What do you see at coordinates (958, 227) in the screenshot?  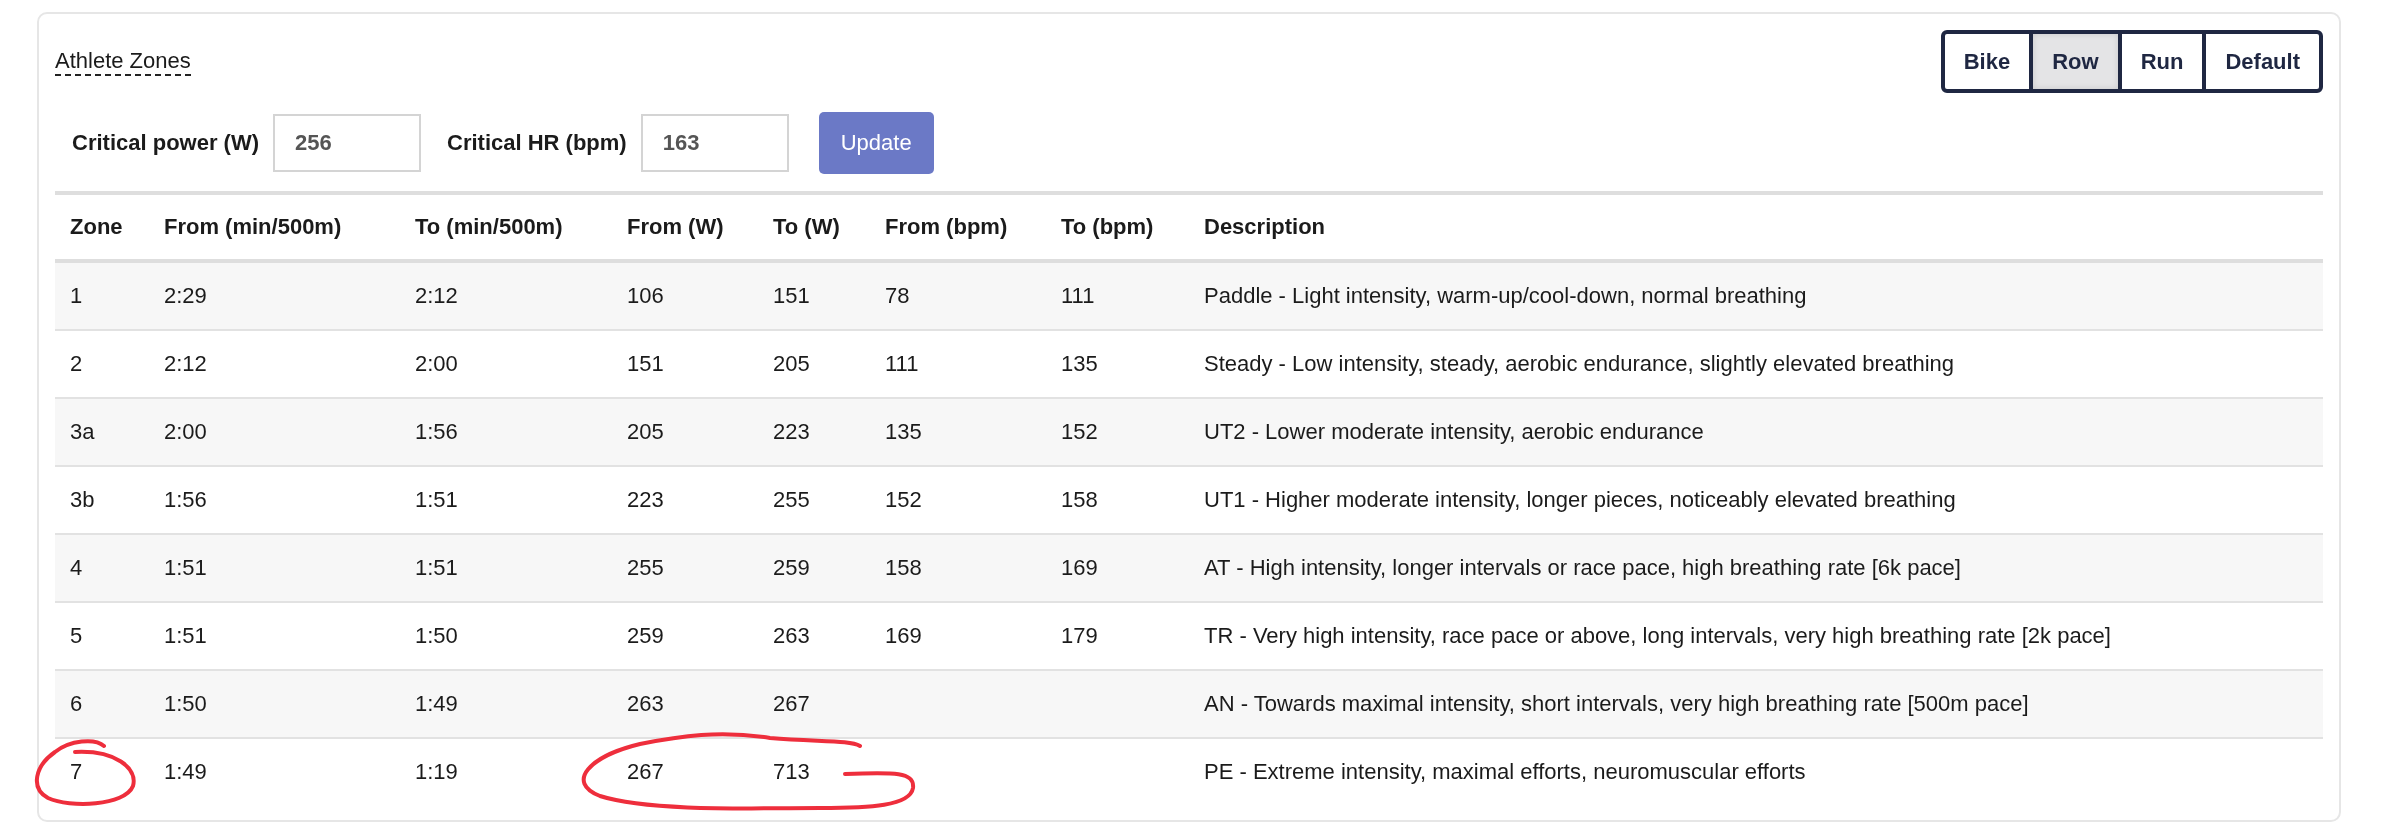 I see `column-header: From (bpm)` at bounding box center [958, 227].